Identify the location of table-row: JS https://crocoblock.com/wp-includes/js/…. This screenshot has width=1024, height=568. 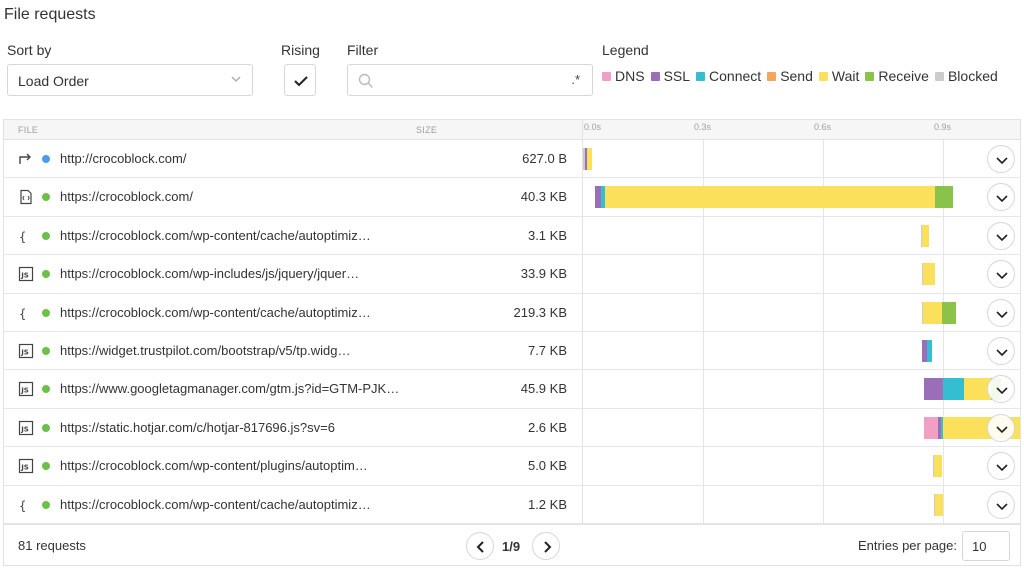
(512, 274).